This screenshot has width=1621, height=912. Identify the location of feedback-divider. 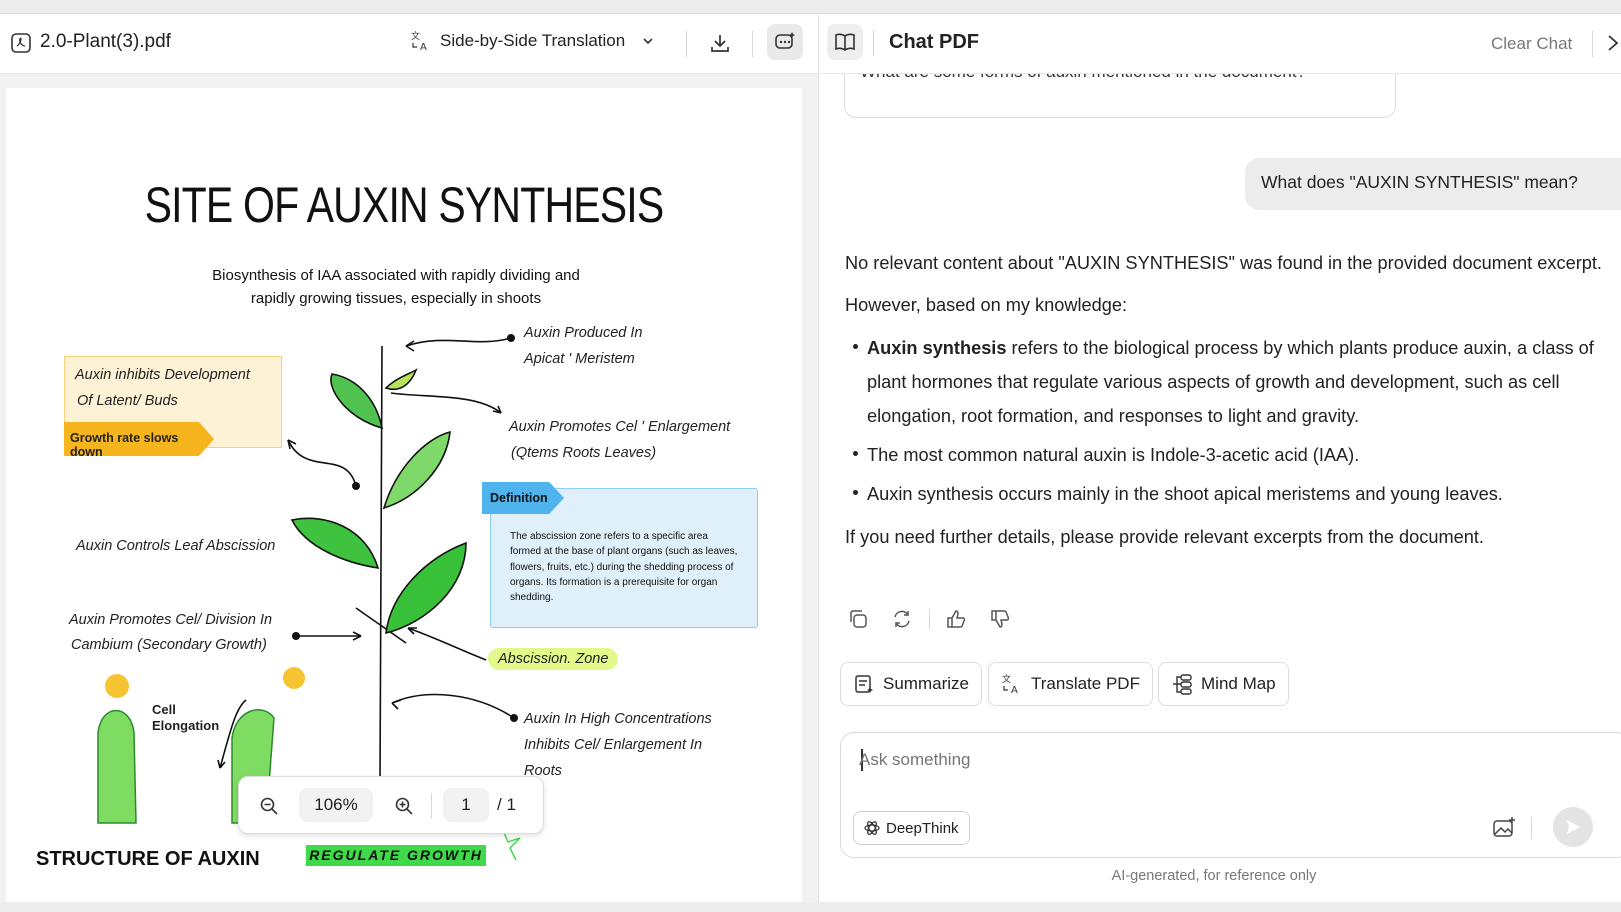
(929, 619).